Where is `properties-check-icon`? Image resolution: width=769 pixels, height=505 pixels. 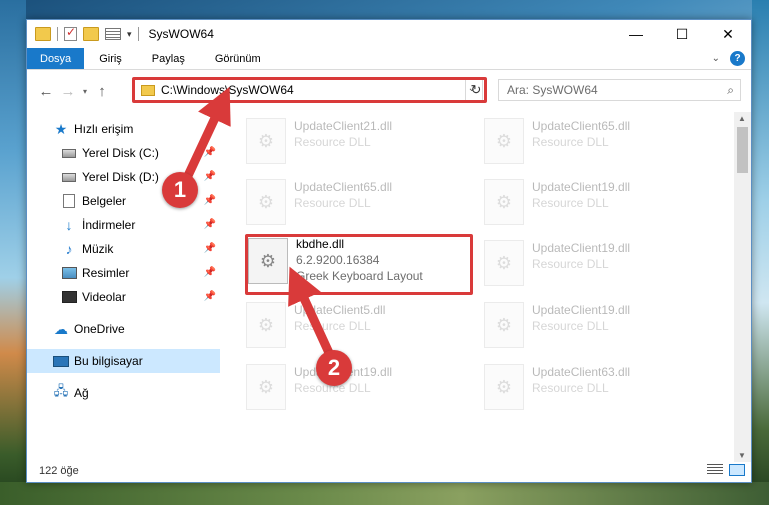
properties-check-icon is located at coordinates (70, 33).